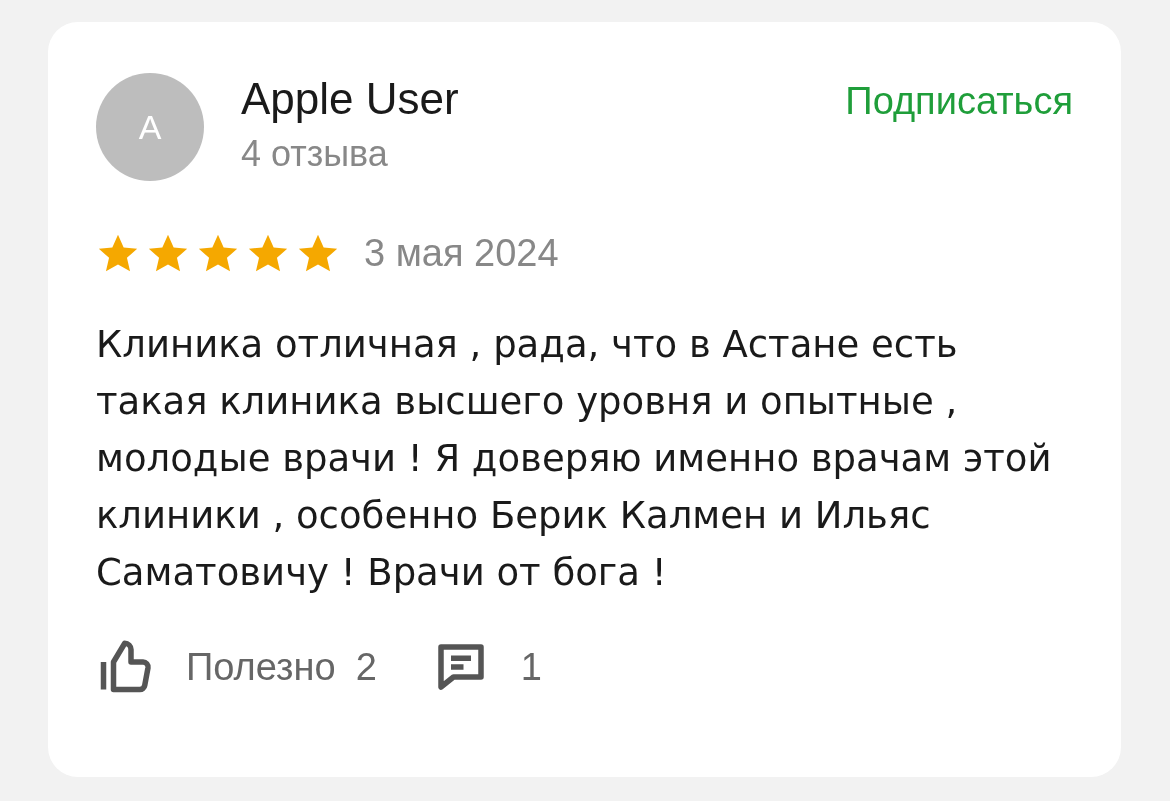 Image resolution: width=1170 pixels, height=801 pixels. I want to click on subscribe-link: Подписаться, so click(959, 101).